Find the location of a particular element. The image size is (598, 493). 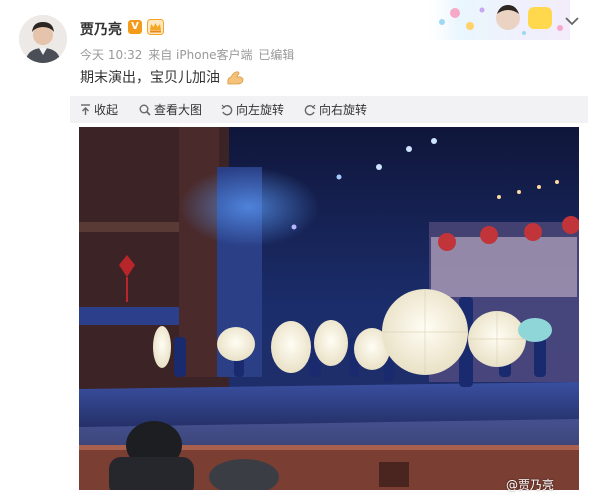

image-watermark: @贾乃亮 is located at coordinates (530, 484).